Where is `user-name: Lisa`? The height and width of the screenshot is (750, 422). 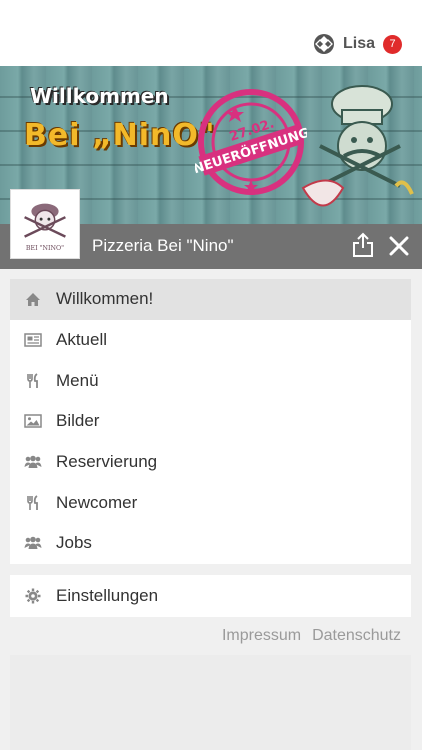
user-name: Lisa is located at coordinates (358, 43).